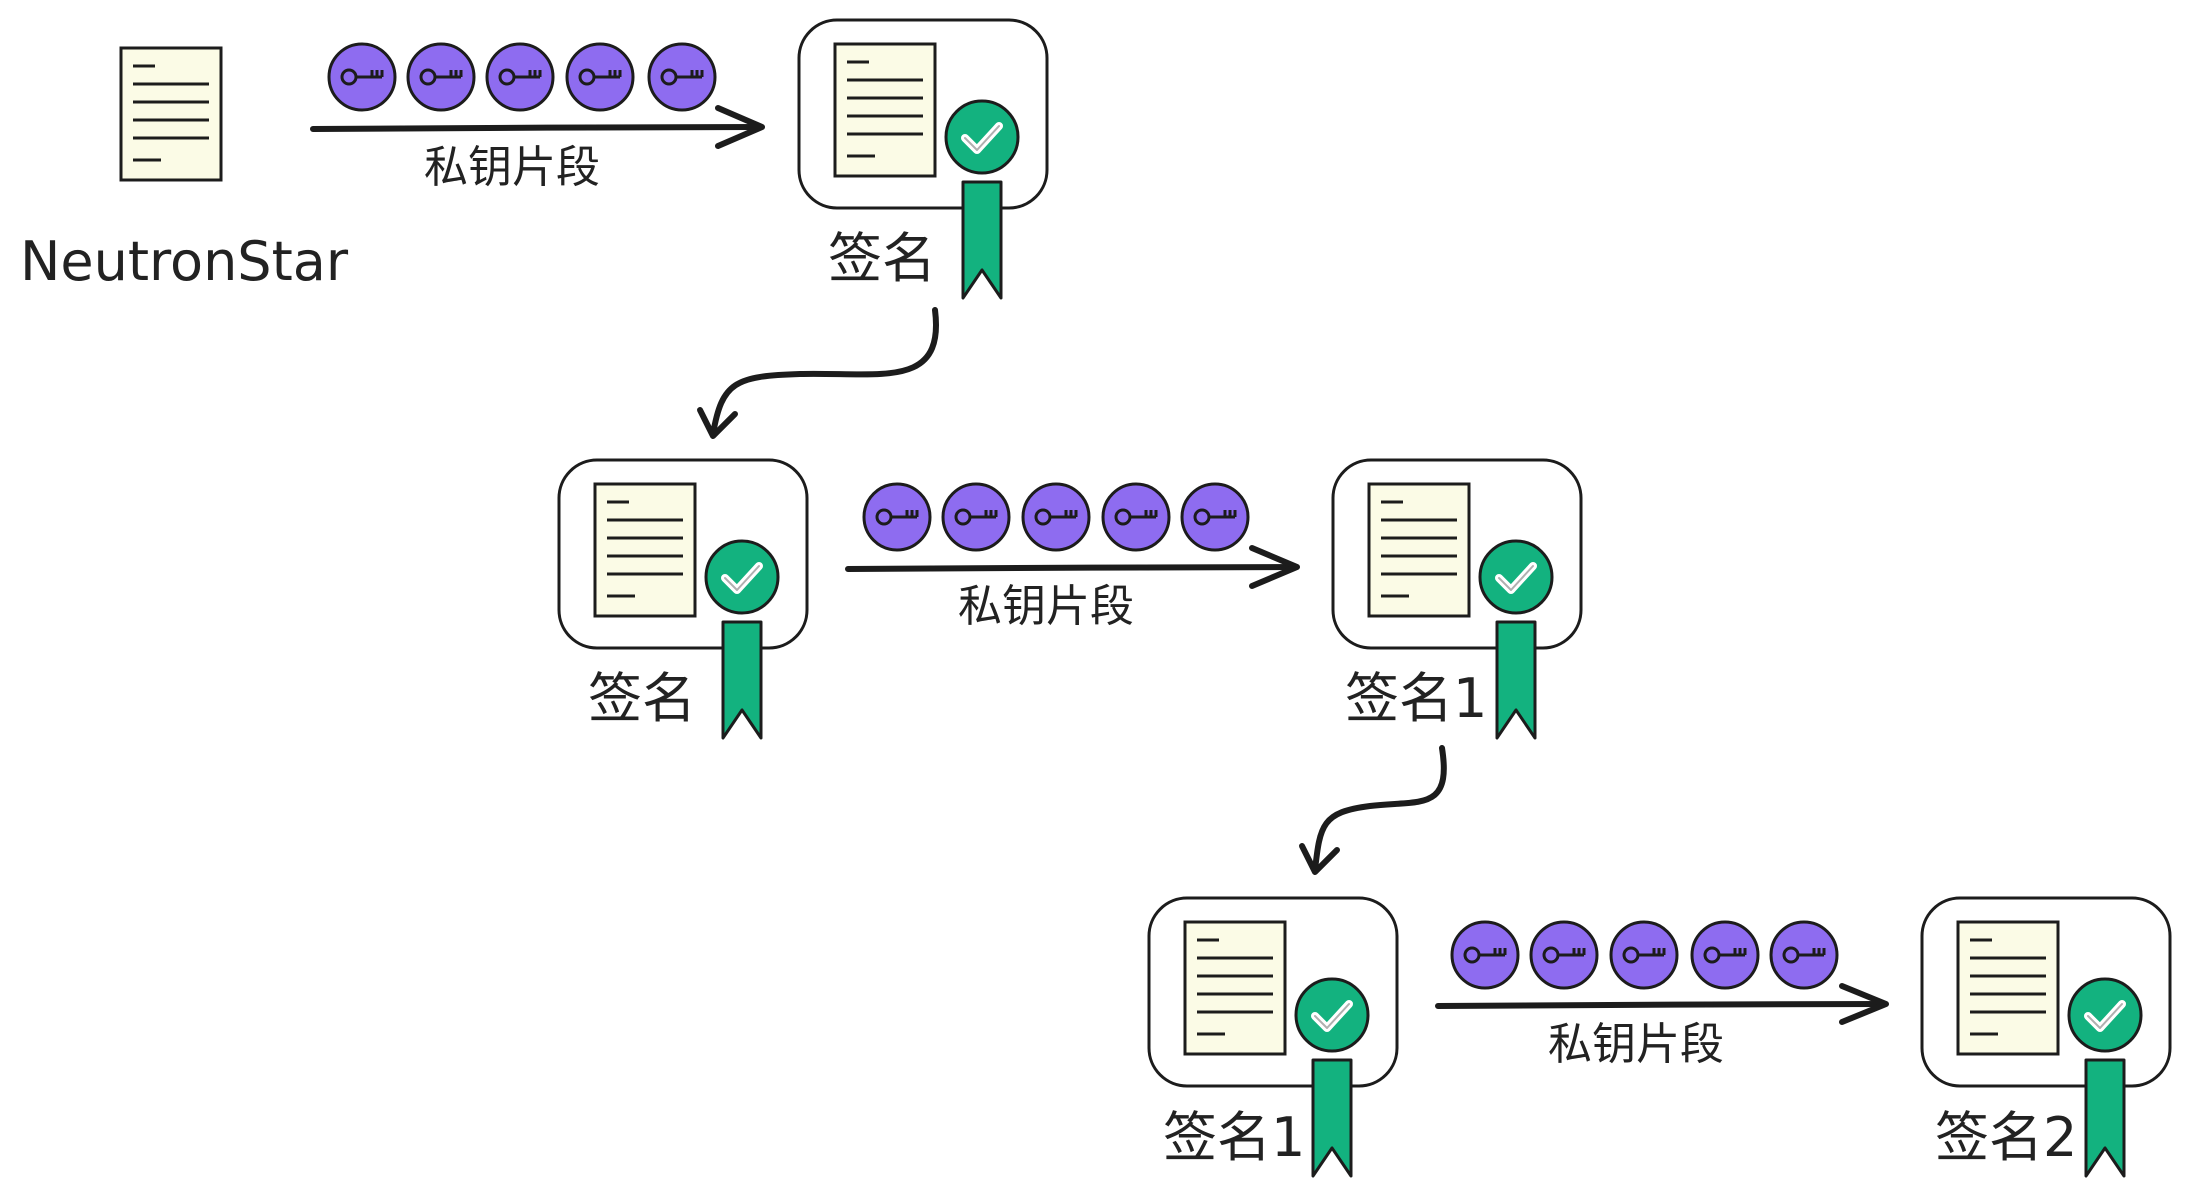 The width and height of the screenshot is (2185, 1192). Describe the element at coordinates (923, 159) in the screenshot. I see `certificate-1: 签名` at that location.